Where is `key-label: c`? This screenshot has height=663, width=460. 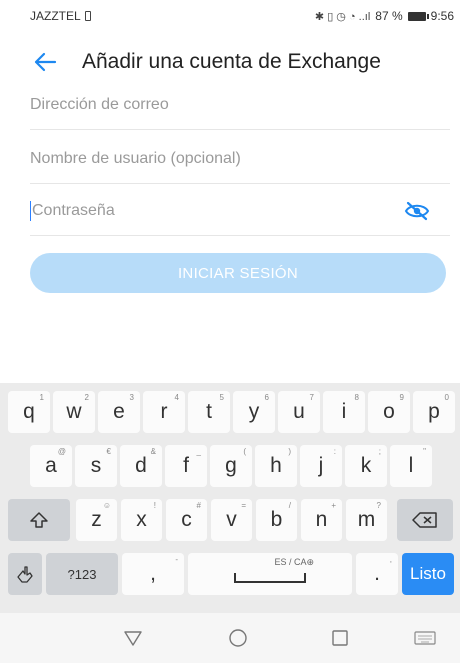
key-label: c is located at coordinates (186, 519).